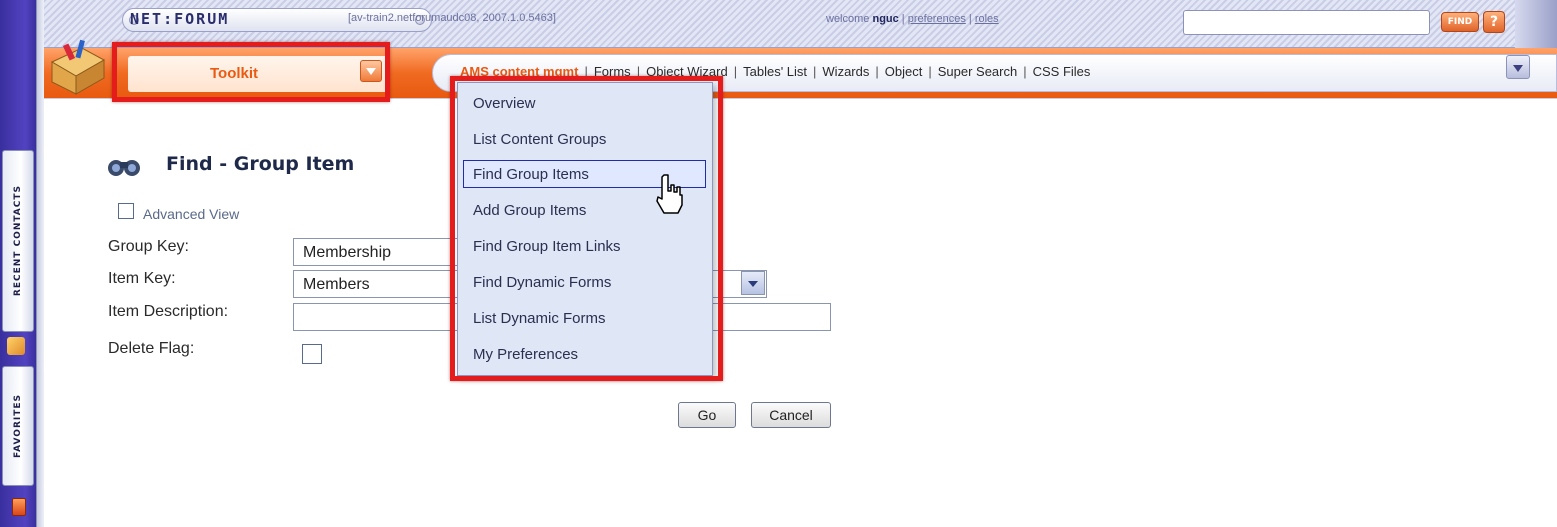  Describe the element at coordinates (775, 71) in the screenshot. I see `nav-link-tables-list: Tables' List` at that location.